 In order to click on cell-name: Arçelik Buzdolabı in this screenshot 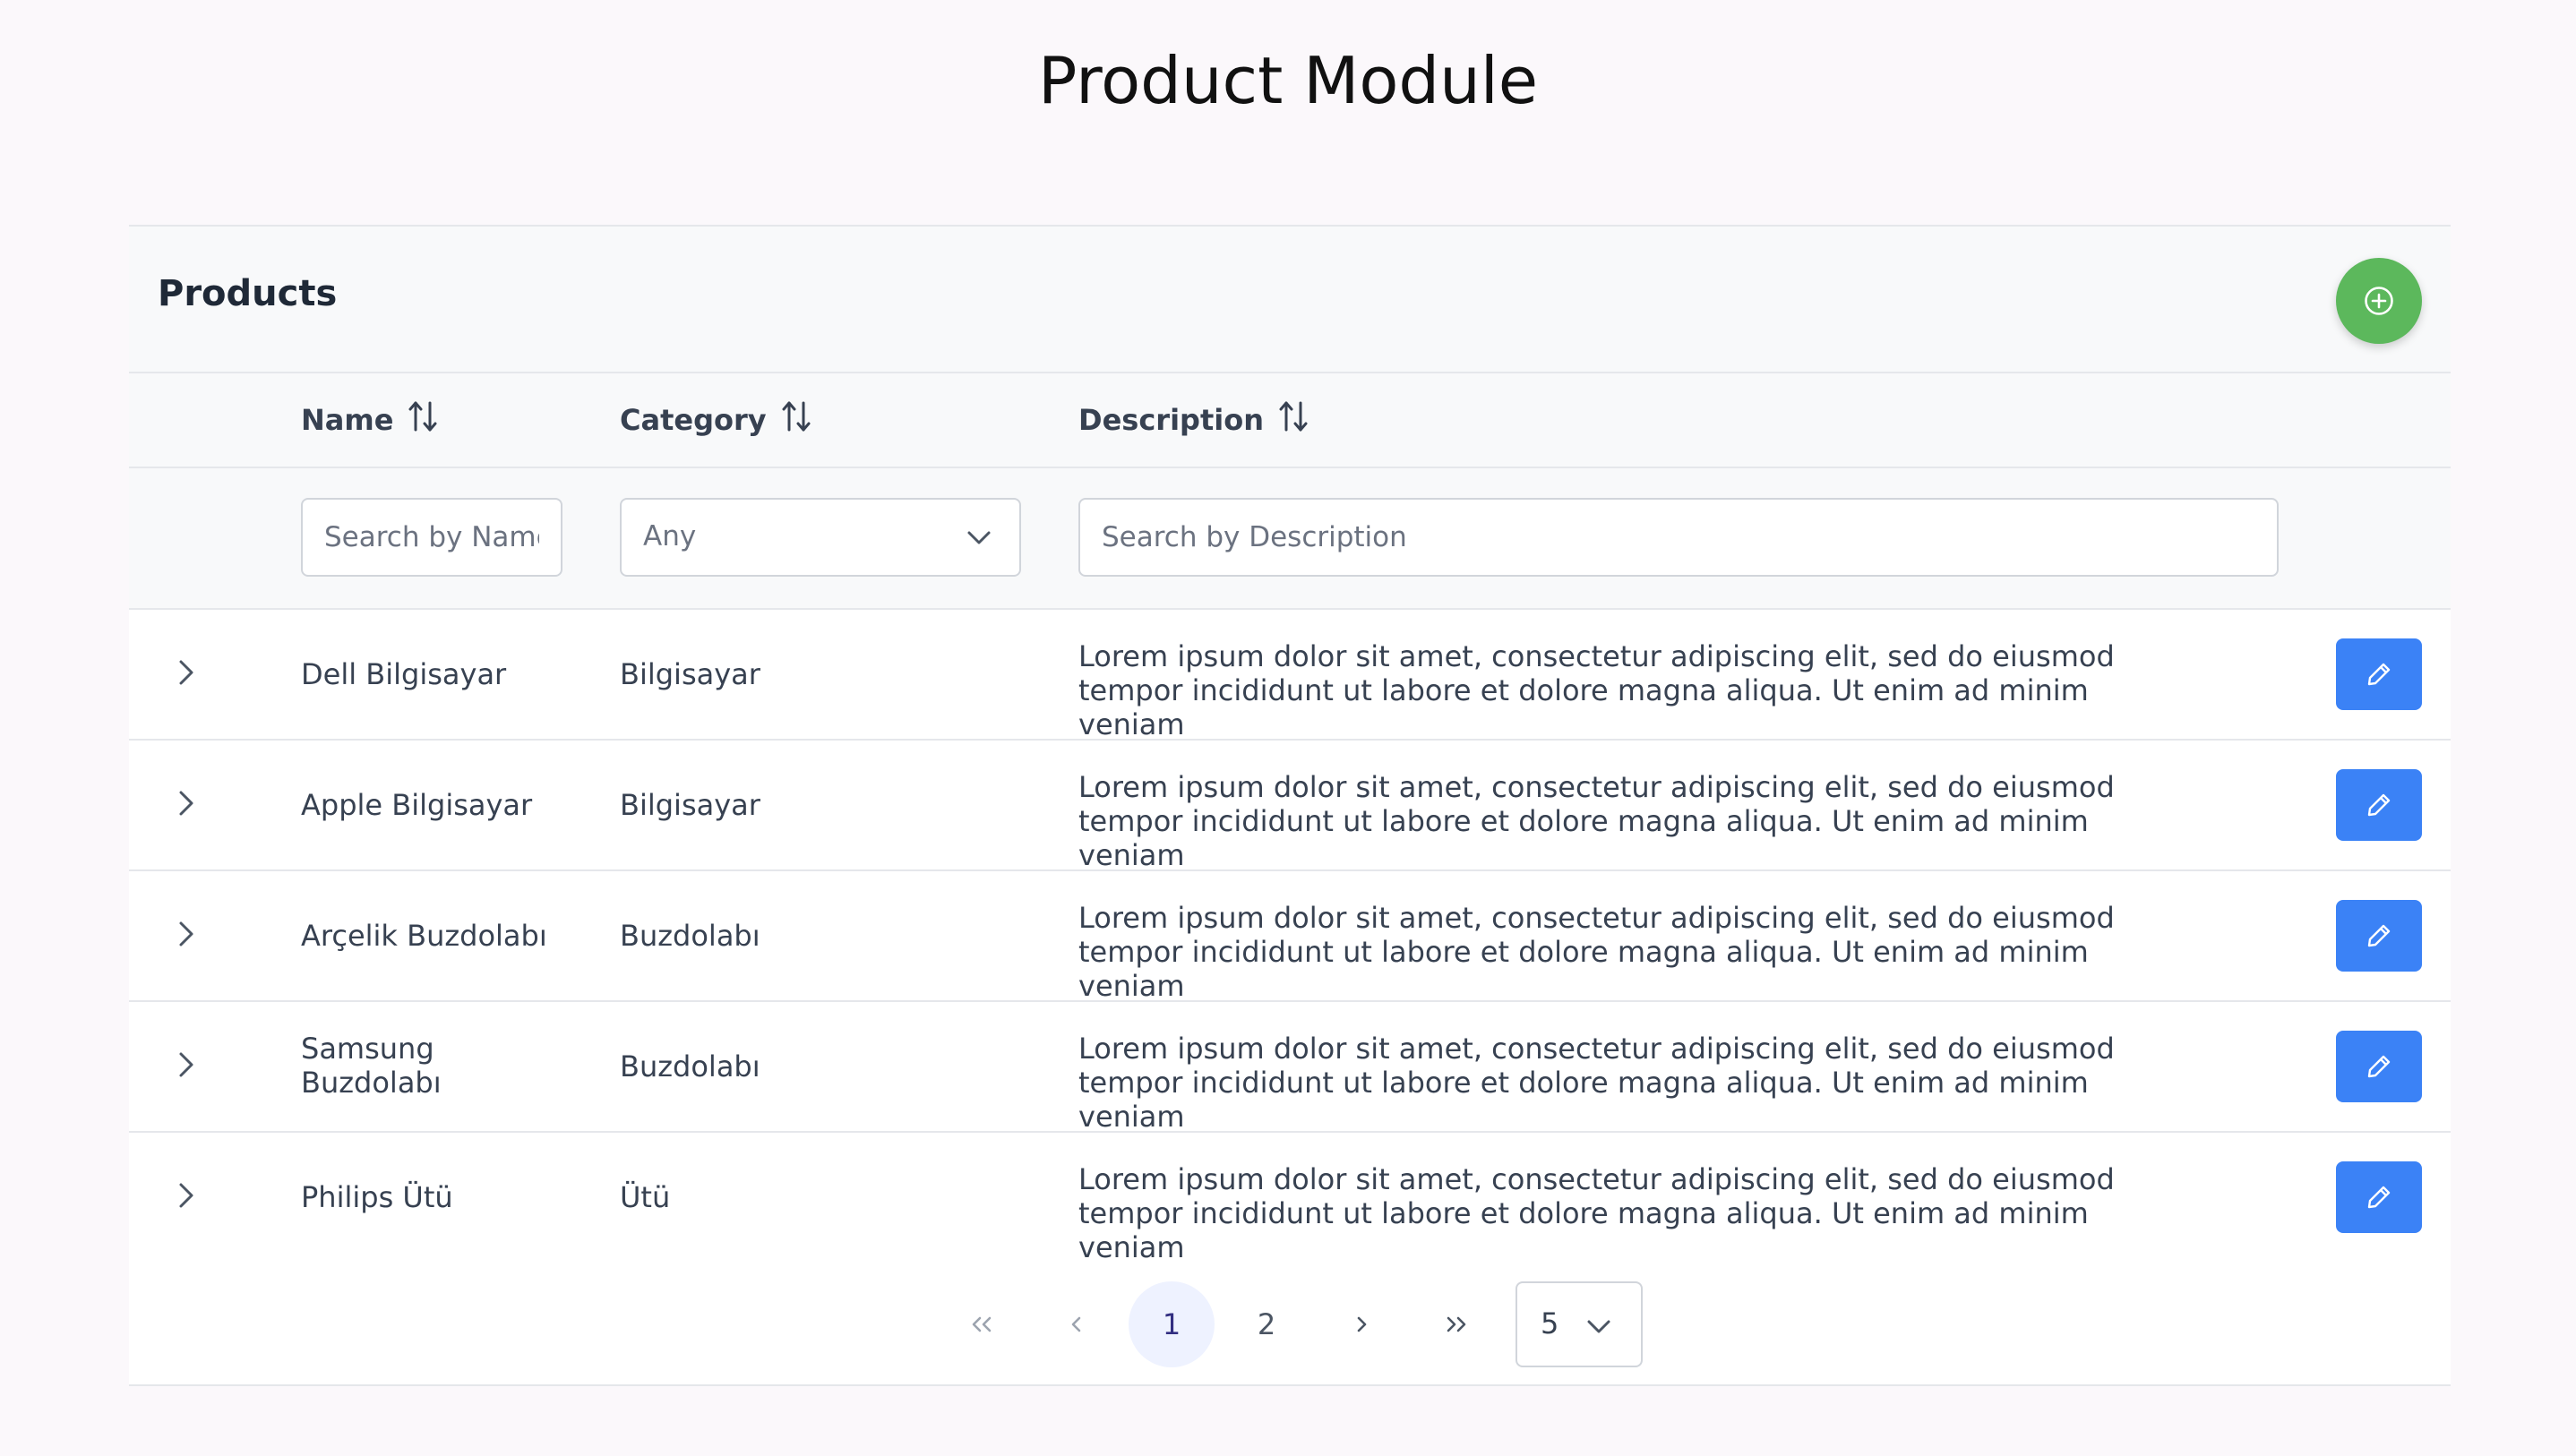, I will do `click(424, 936)`.